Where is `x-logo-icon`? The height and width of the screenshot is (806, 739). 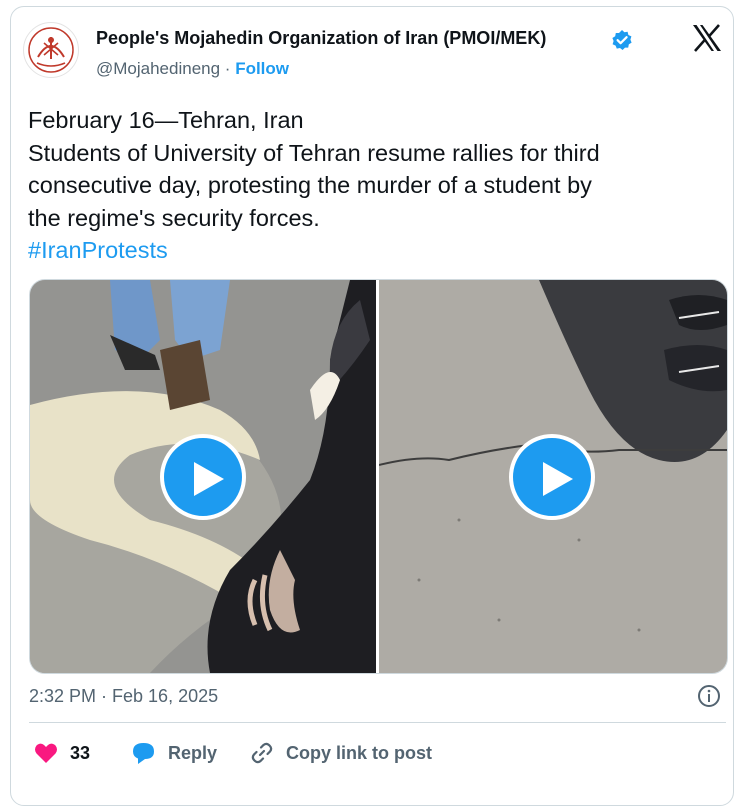 x-logo-icon is located at coordinates (707, 38).